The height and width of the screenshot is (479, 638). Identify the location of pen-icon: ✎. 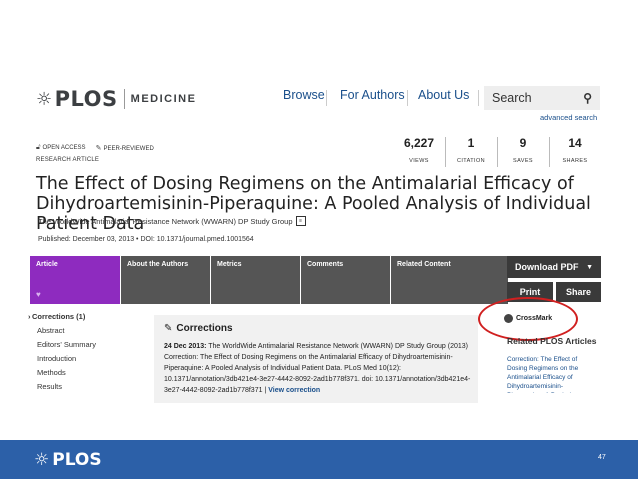
(98, 148).